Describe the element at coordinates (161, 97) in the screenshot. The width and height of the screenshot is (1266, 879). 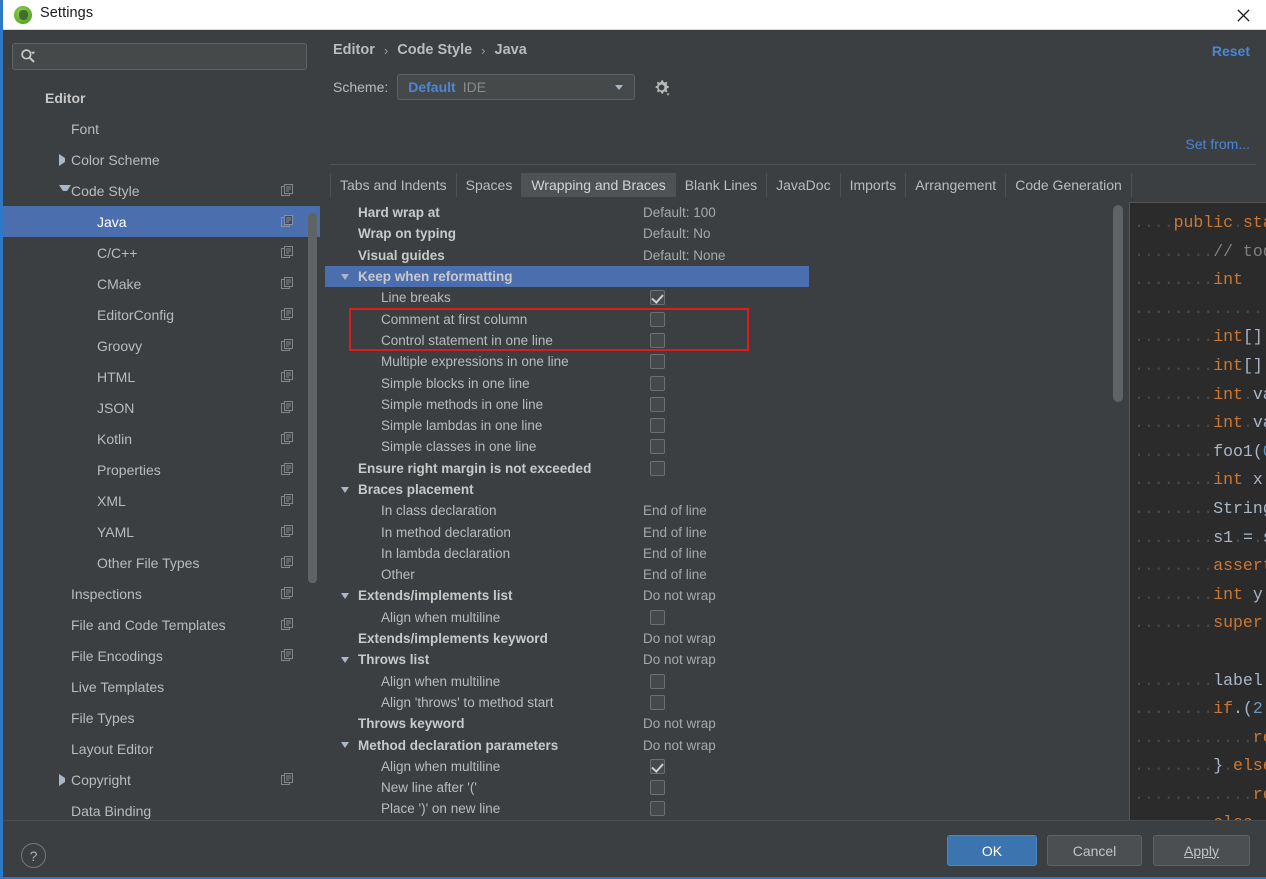
I see `sidebar-item-editor: Editor` at that location.